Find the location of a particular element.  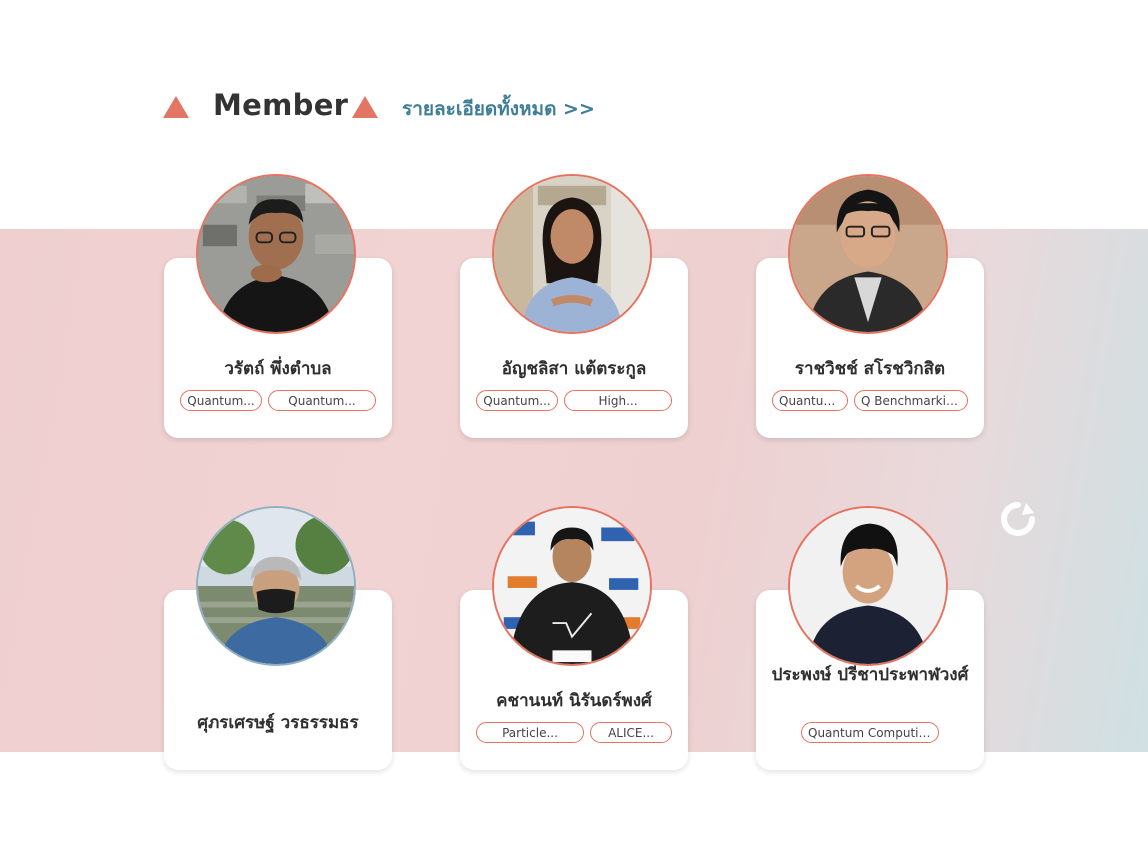

member-name: ราชวิชช์ สโรชวิกสิต is located at coordinates (870, 369).